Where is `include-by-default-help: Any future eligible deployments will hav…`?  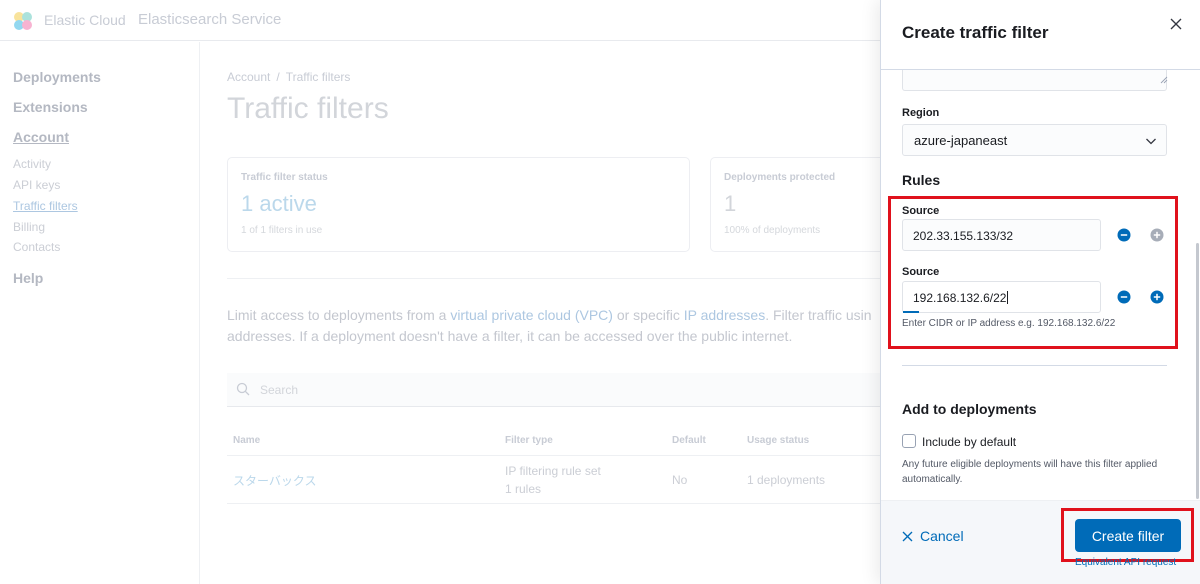 include-by-default-help: Any future eligible deployments will hav… is located at coordinates (1030, 472).